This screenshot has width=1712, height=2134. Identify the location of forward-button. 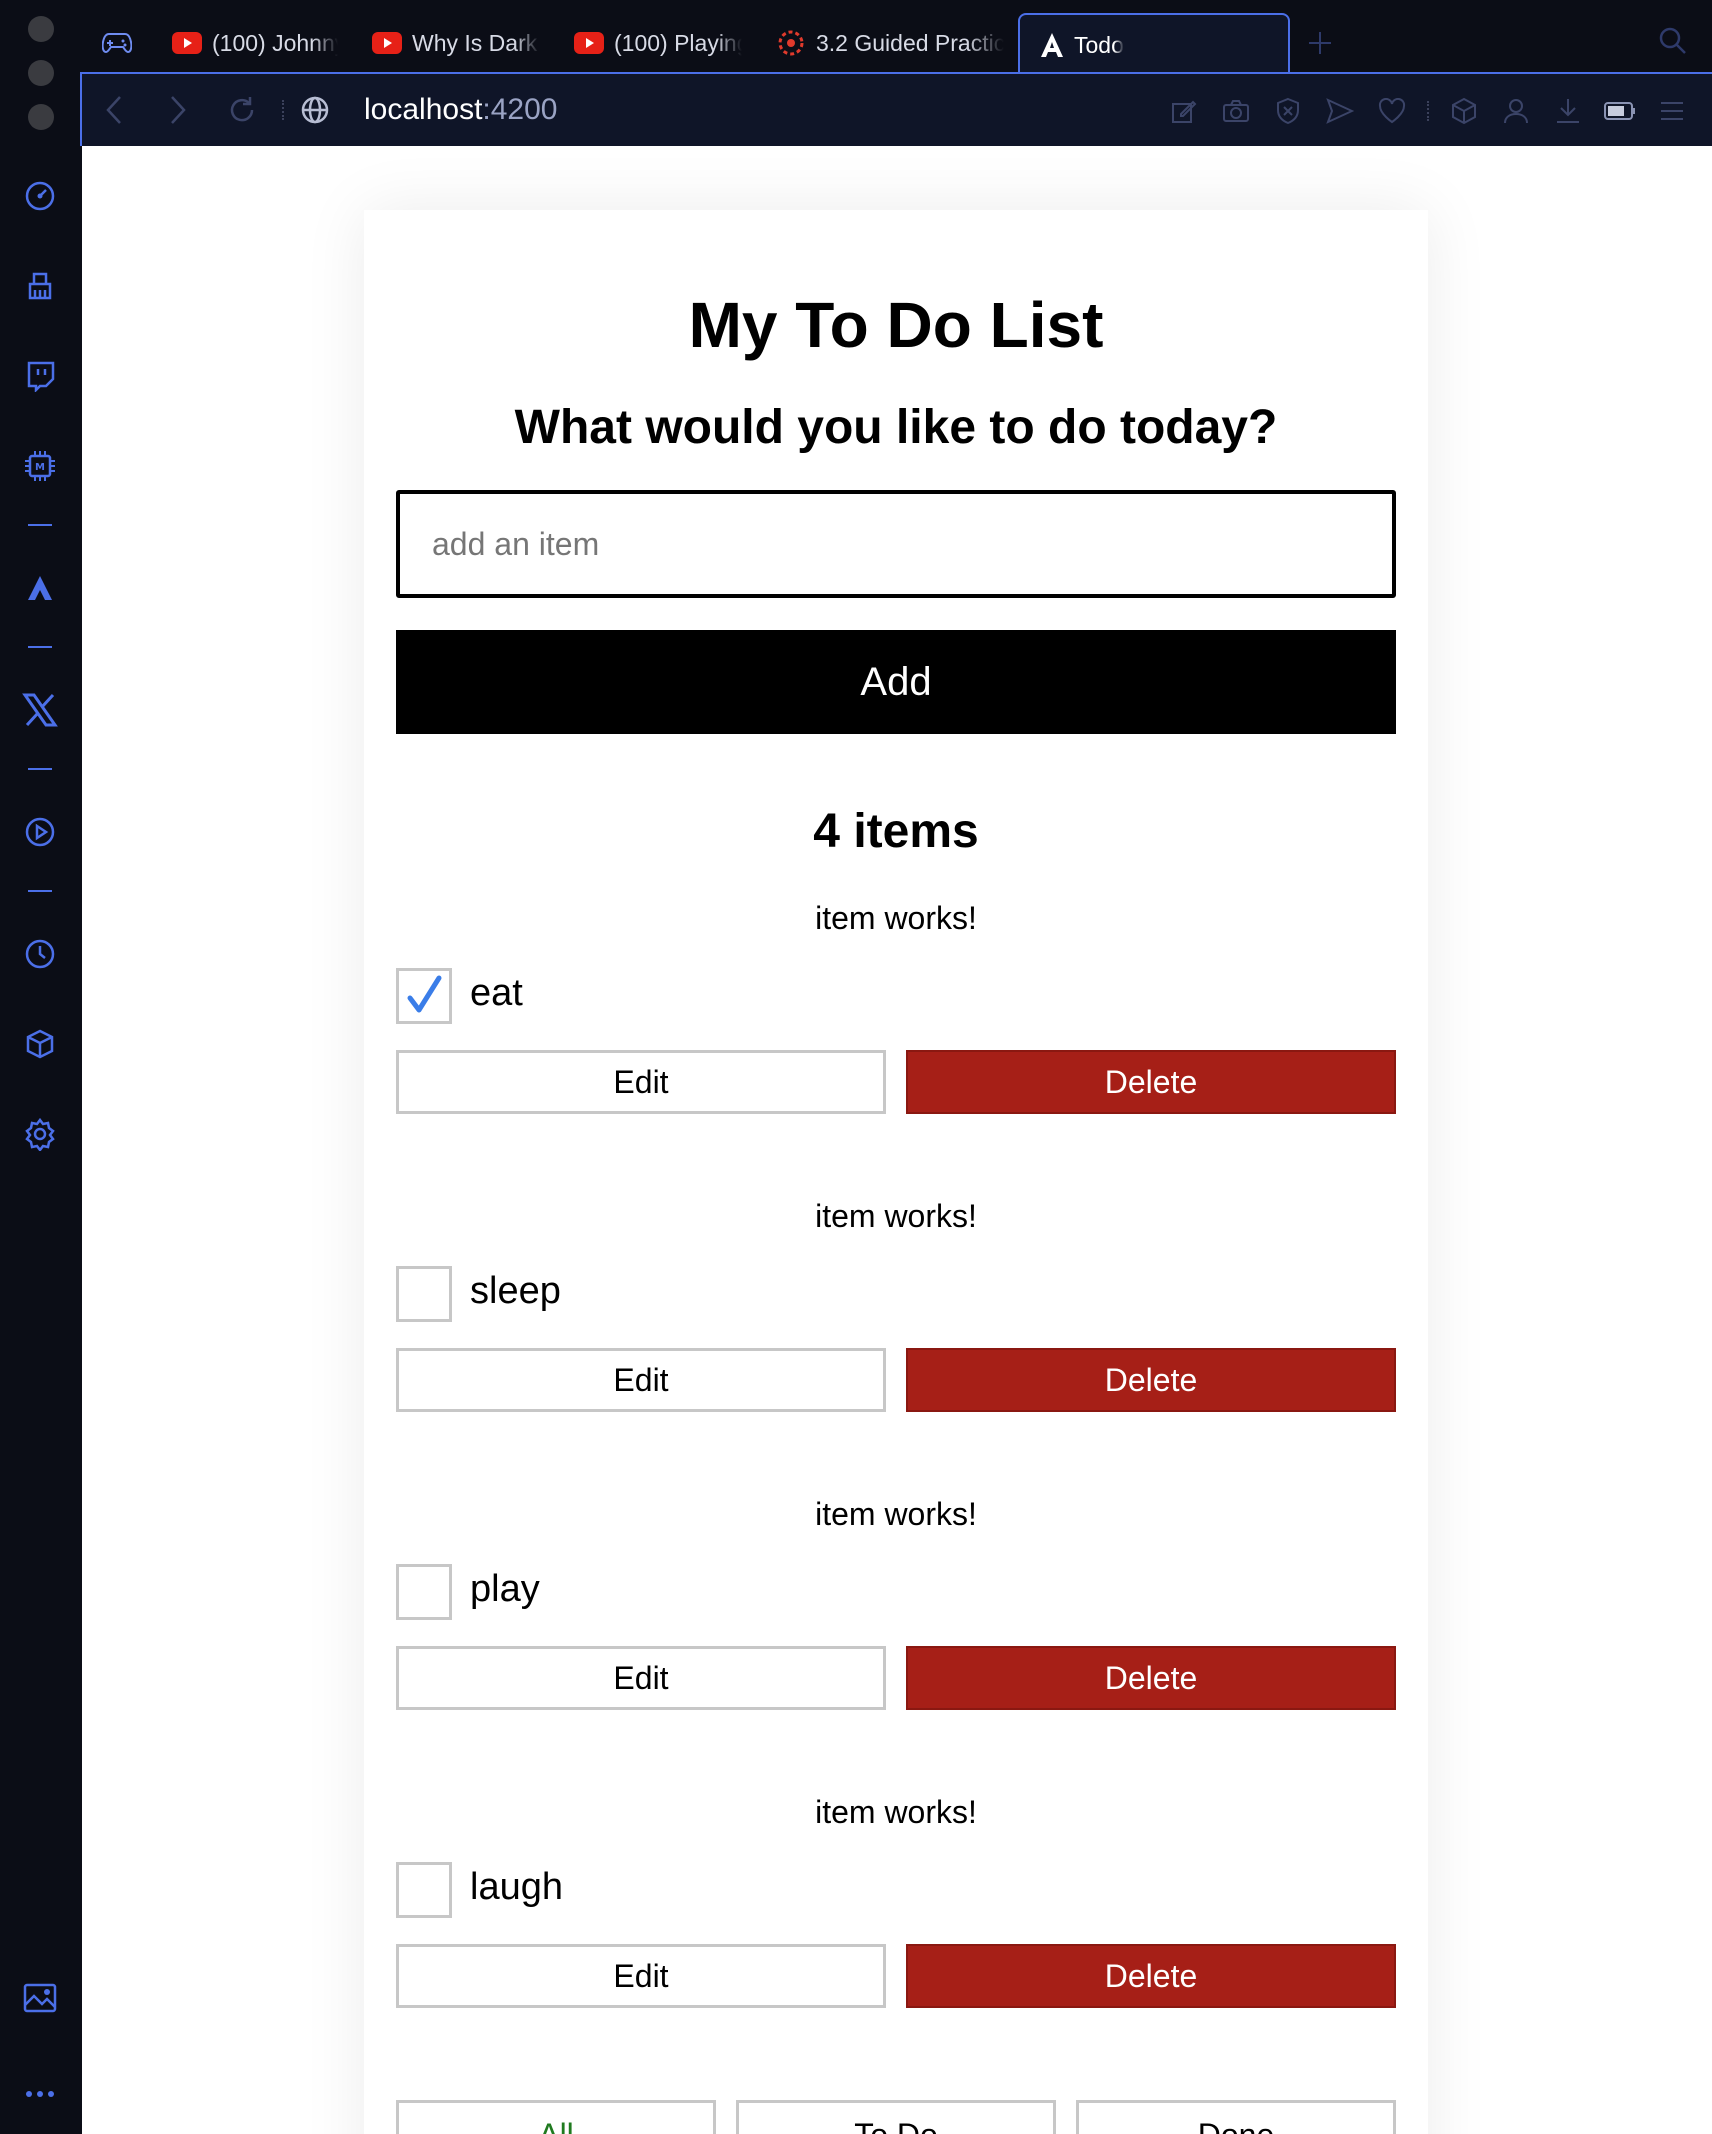
(178, 110).